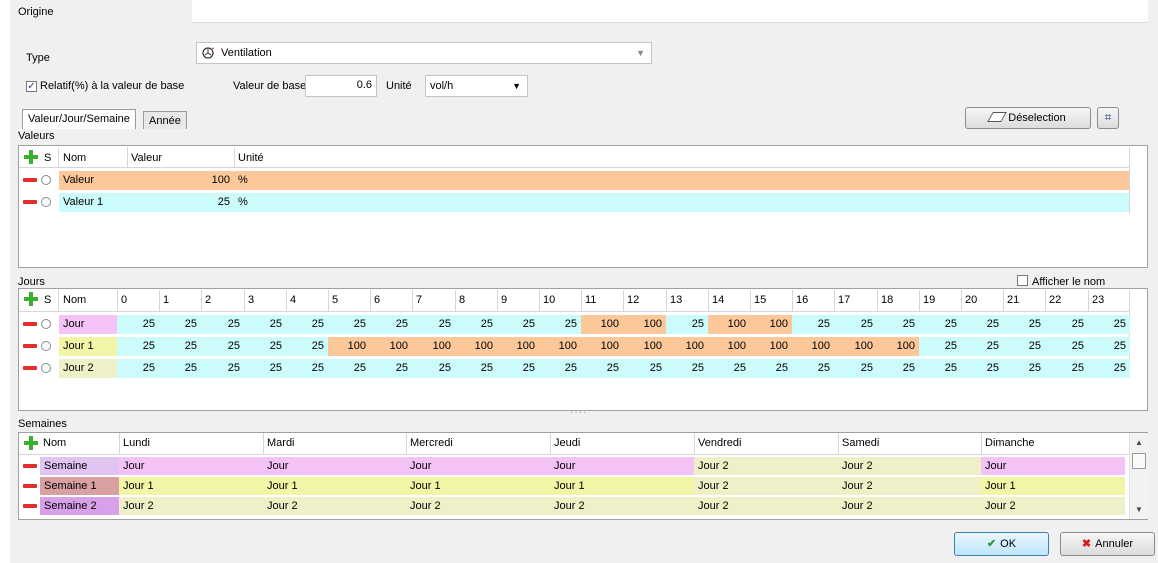 The image size is (1158, 563). Describe the element at coordinates (79, 486) in the screenshot. I see `semaine-nom-cell: Semaine 1` at that location.